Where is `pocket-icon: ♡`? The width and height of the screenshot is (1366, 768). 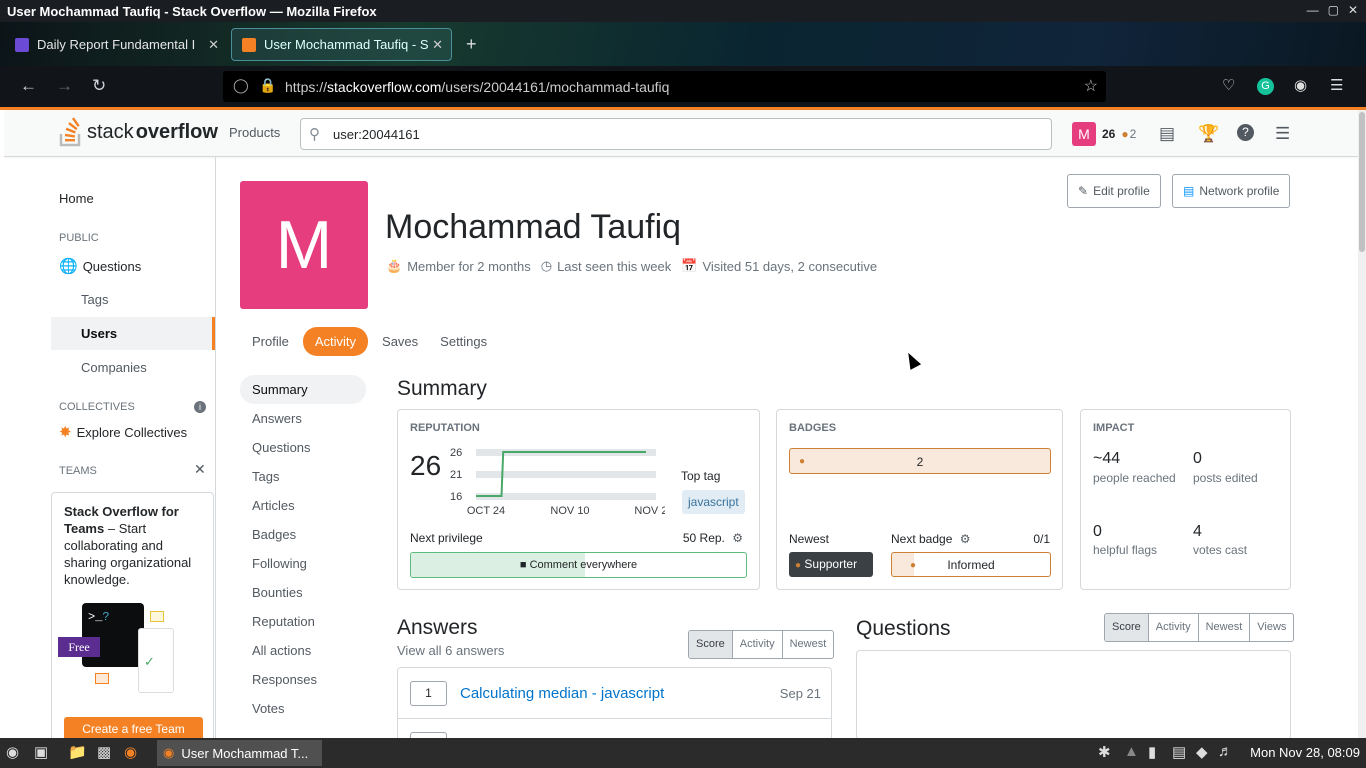 pocket-icon: ♡ is located at coordinates (1228, 85).